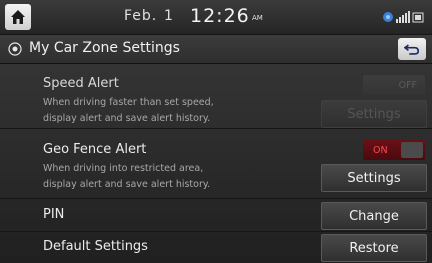 This screenshot has height=263, width=432. I want to click on back-icon, so click(412, 49).